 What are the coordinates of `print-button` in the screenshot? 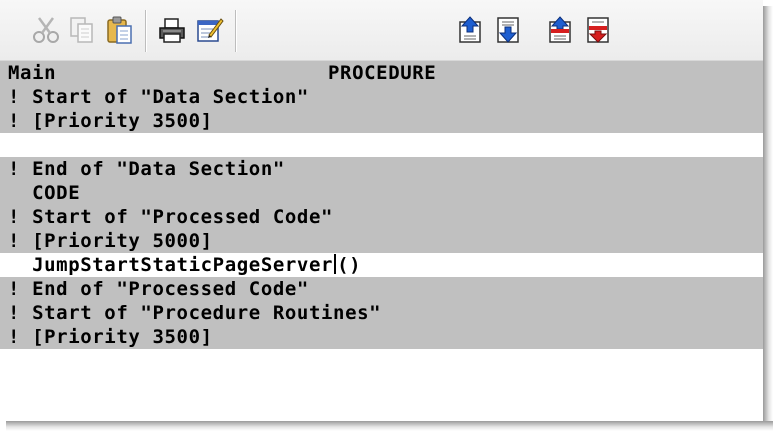 It's located at (172, 30).